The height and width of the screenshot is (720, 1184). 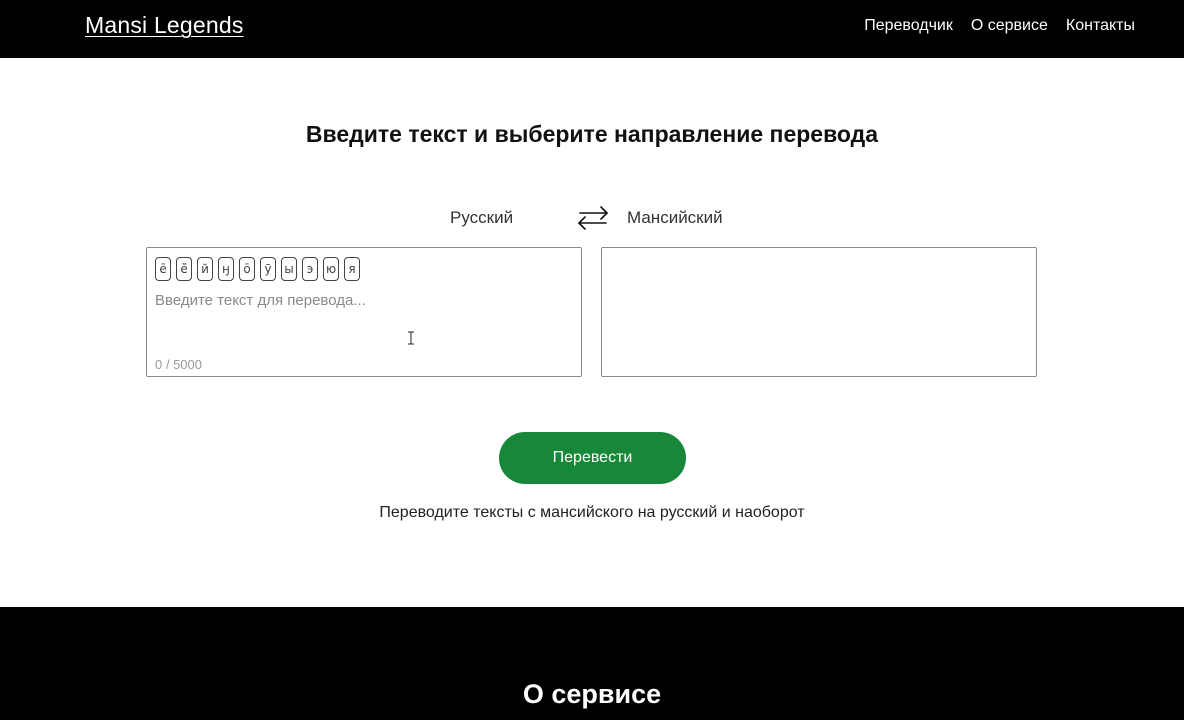 What do you see at coordinates (481, 218) in the screenshot?
I see `source-language-label: Русский` at bounding box center [481, 218].